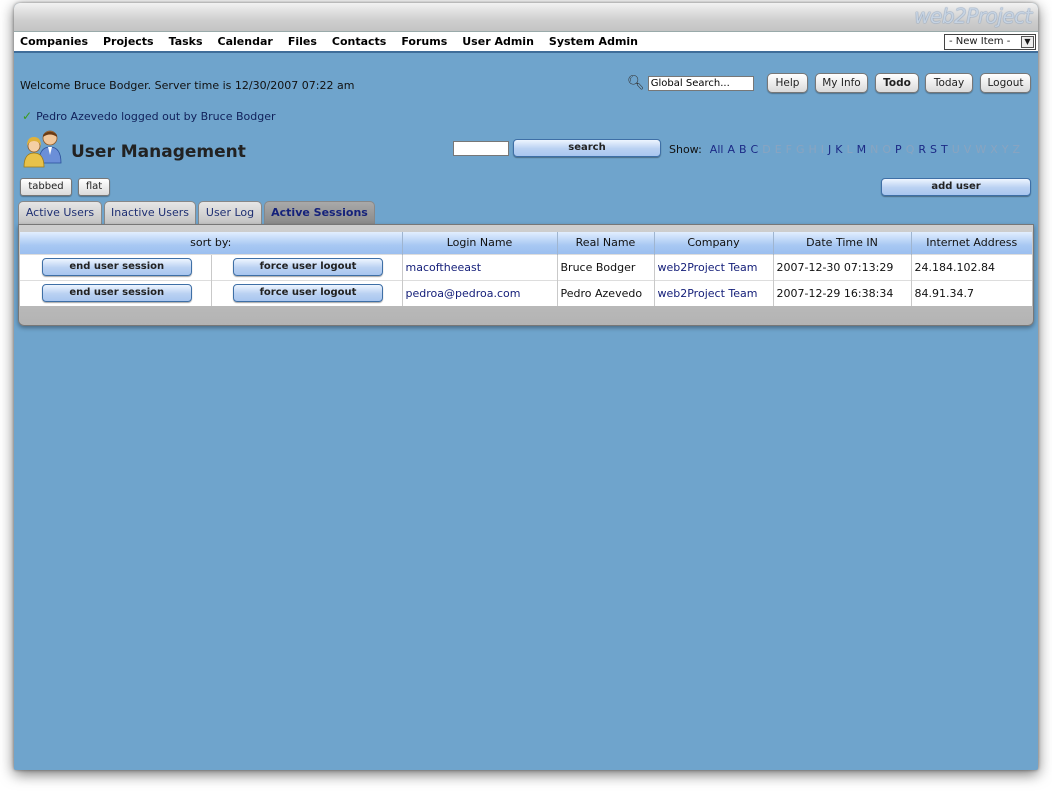 The height and width of the screenshot is (793, 1052). What do you see at coordinates (424, 41) in the screenshot?
I see `menu-item-forums: Forums` at bounding box center [424, 41].